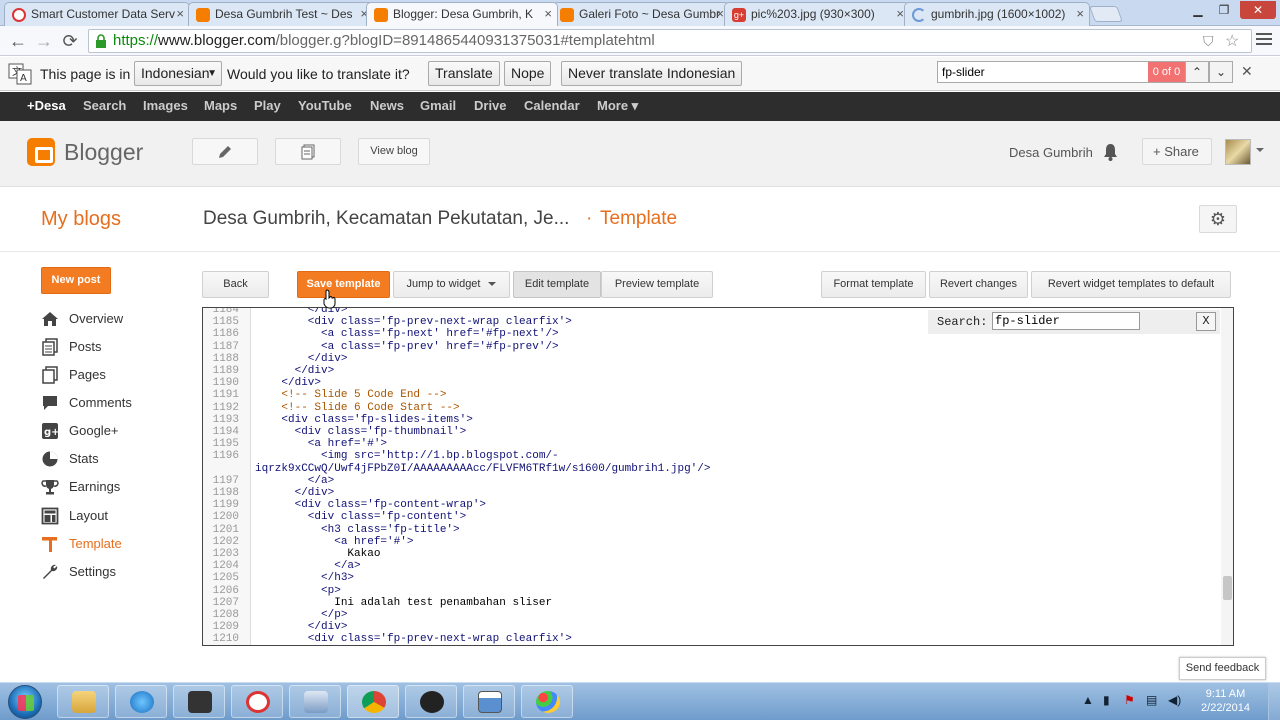 This screenshot has height=720, width=1280. Describe the element at coordinates (83, 701) in the screenshot. I see `taskbar-explorer` at that location.